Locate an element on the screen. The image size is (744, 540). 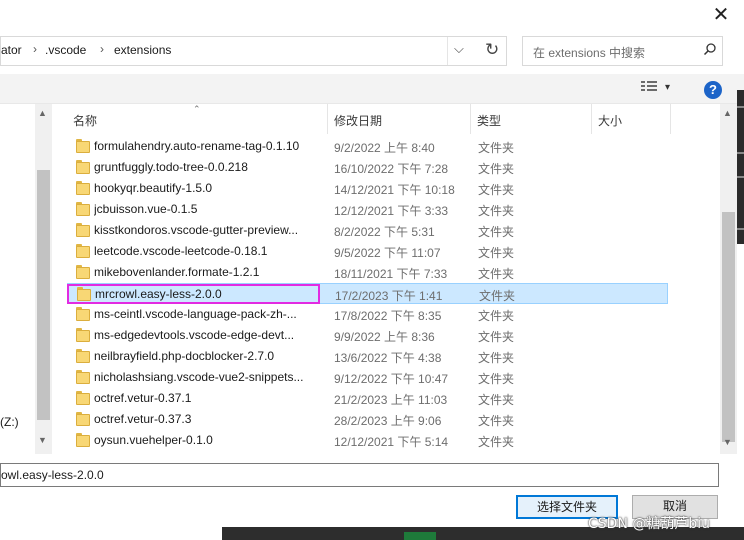
breadcrumb-segment: .vscode is located at coordinates (65, 50).